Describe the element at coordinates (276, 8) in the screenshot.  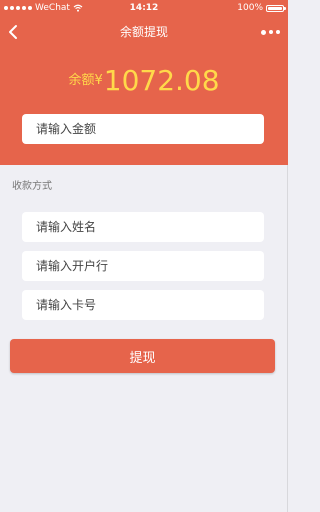
I see `battery-icon` at that location.